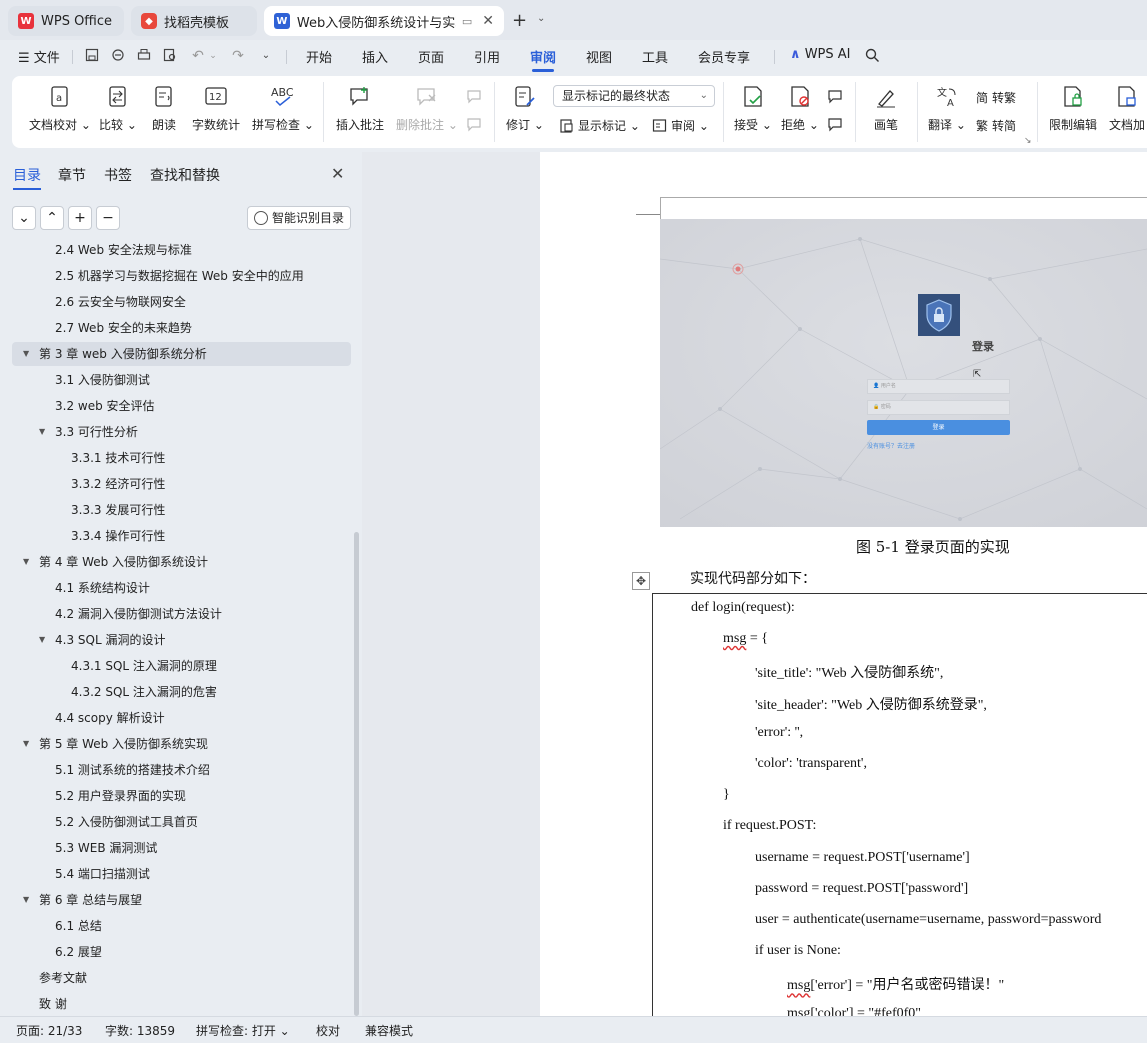 The width and height of the screenshot is (1147, 1043). What do you see at coordinates (947, 108) in the screenshot?
I see `translate-button: 文A 翻译 ⌄` at bounding box center [947, 108].